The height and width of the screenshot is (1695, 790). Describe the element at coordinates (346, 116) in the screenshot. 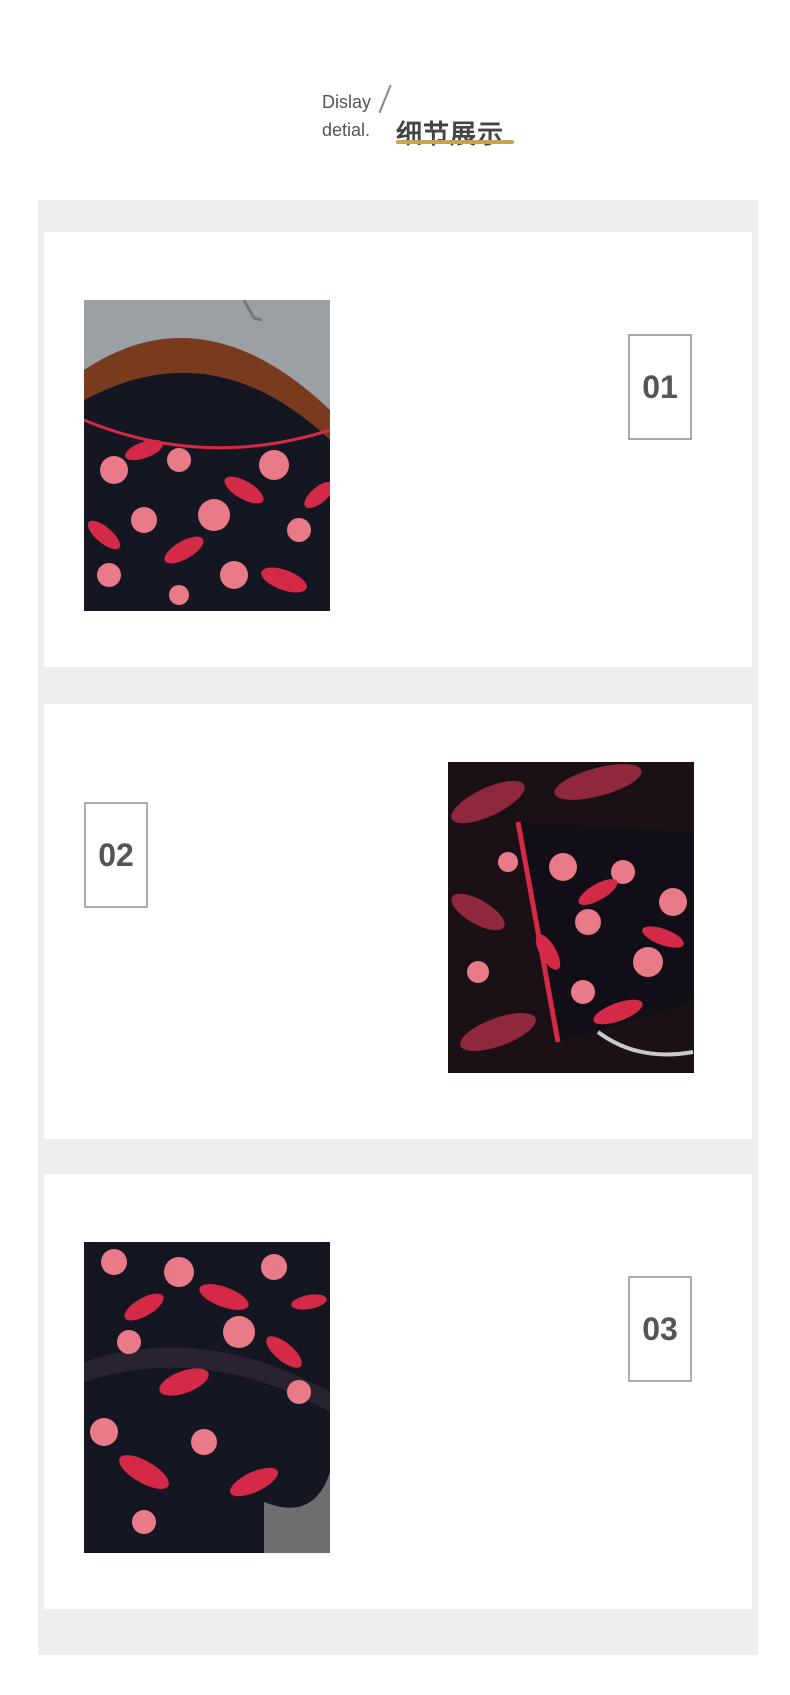

I see `english-title: Dislay detial.` at that location.